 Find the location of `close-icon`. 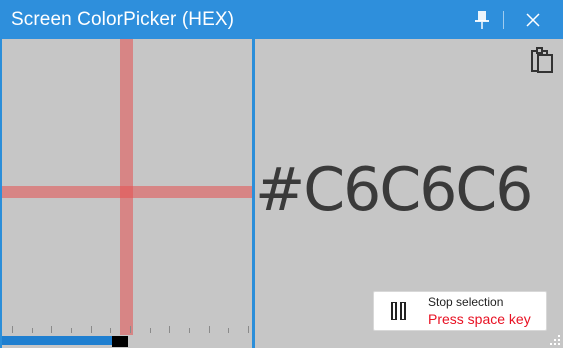

close-icon is located at coordinates (533, 19).